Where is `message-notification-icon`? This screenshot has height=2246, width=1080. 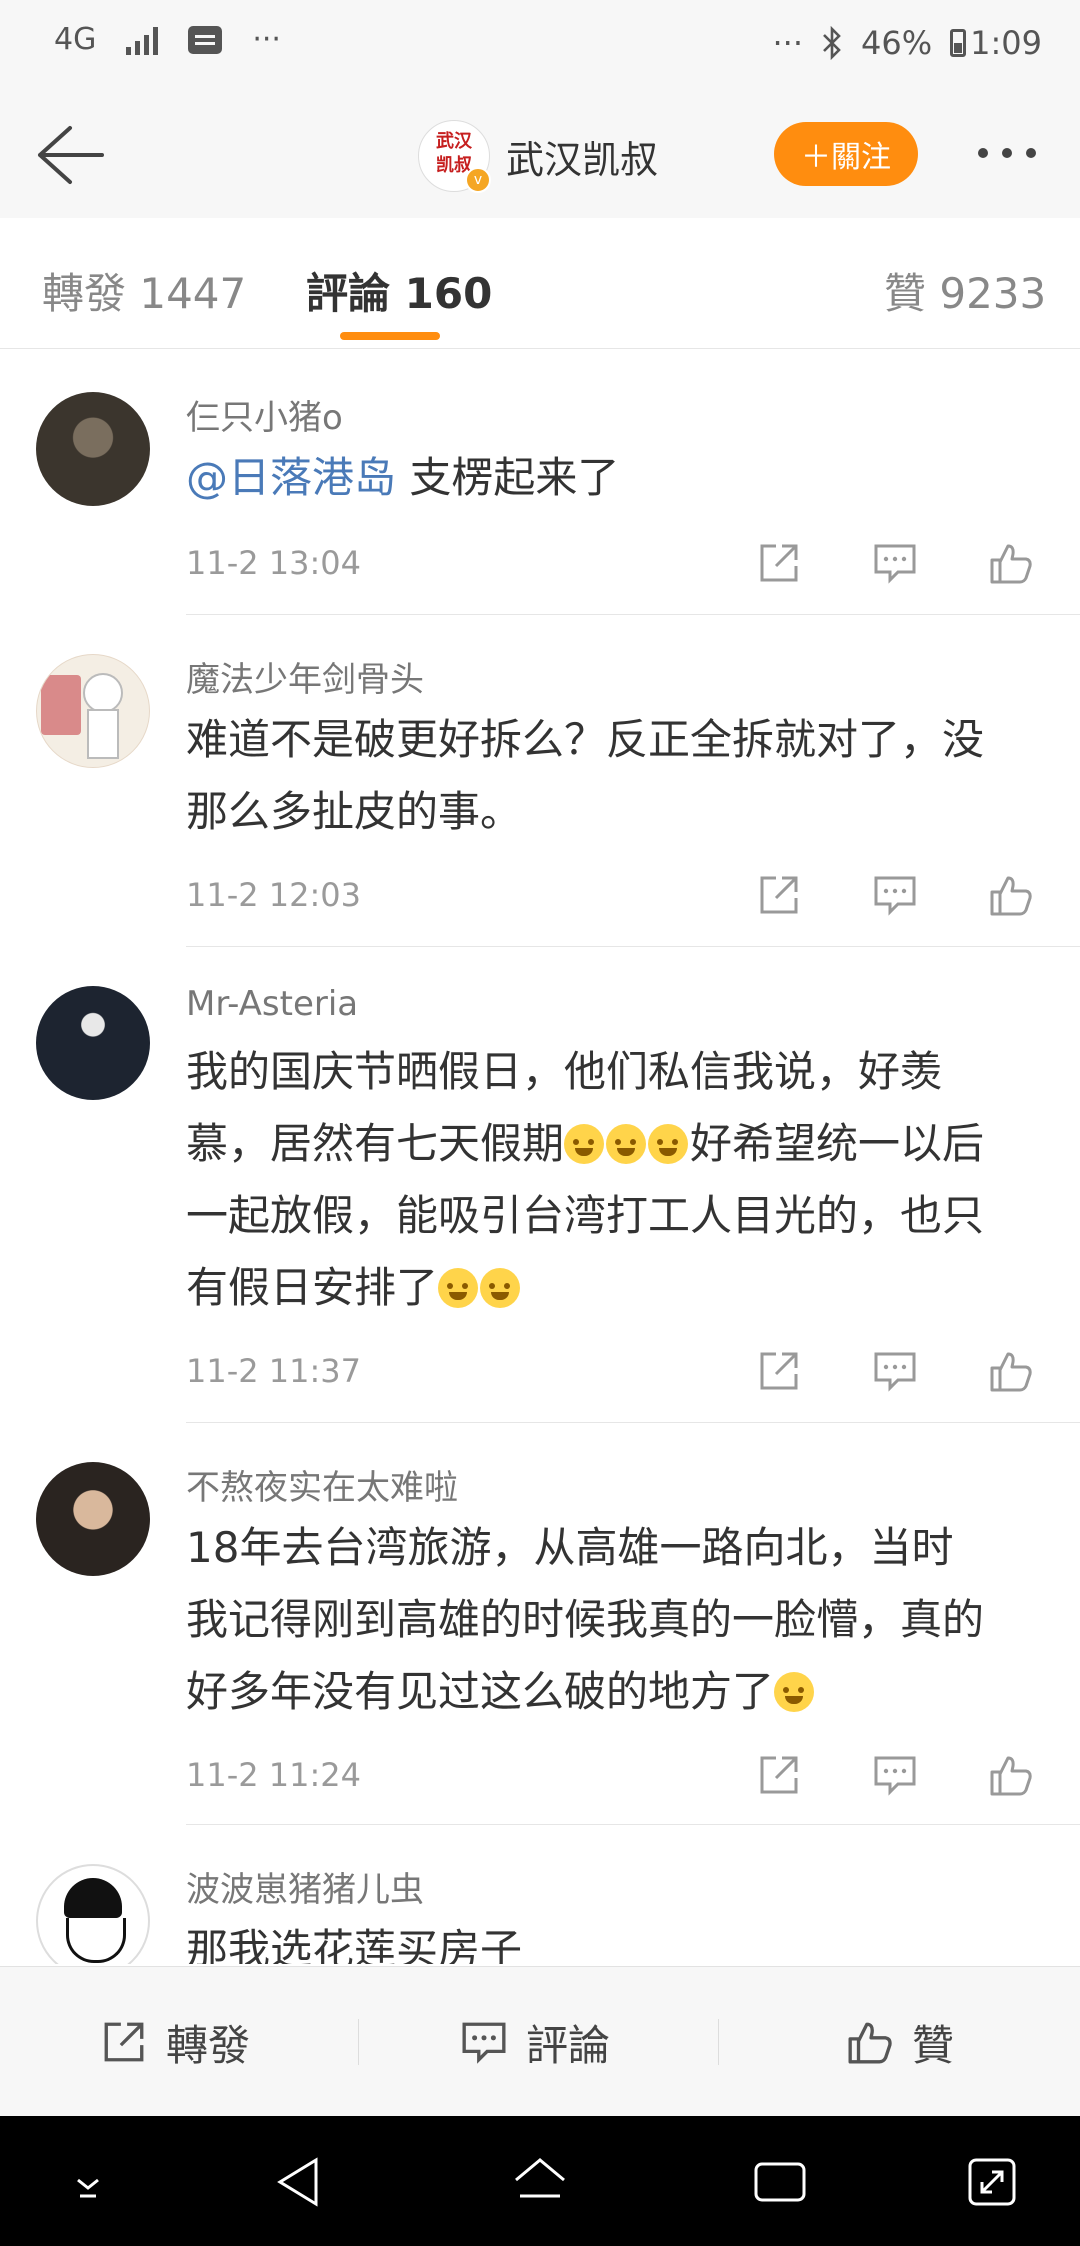
message-notification-icon is located at coordinates (205, 39).